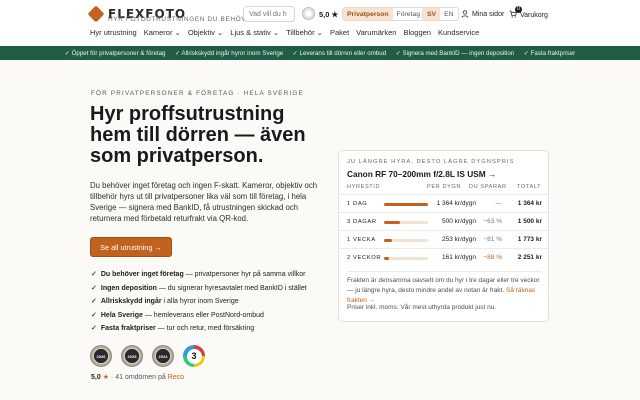 This screenshot has width=640, height=400. Describe the element at coordinates (444, 257) in the screenshot. I see `table-row: 2 VECKOR 161 kr/dygn −88 % 2 251 kr` at that location.